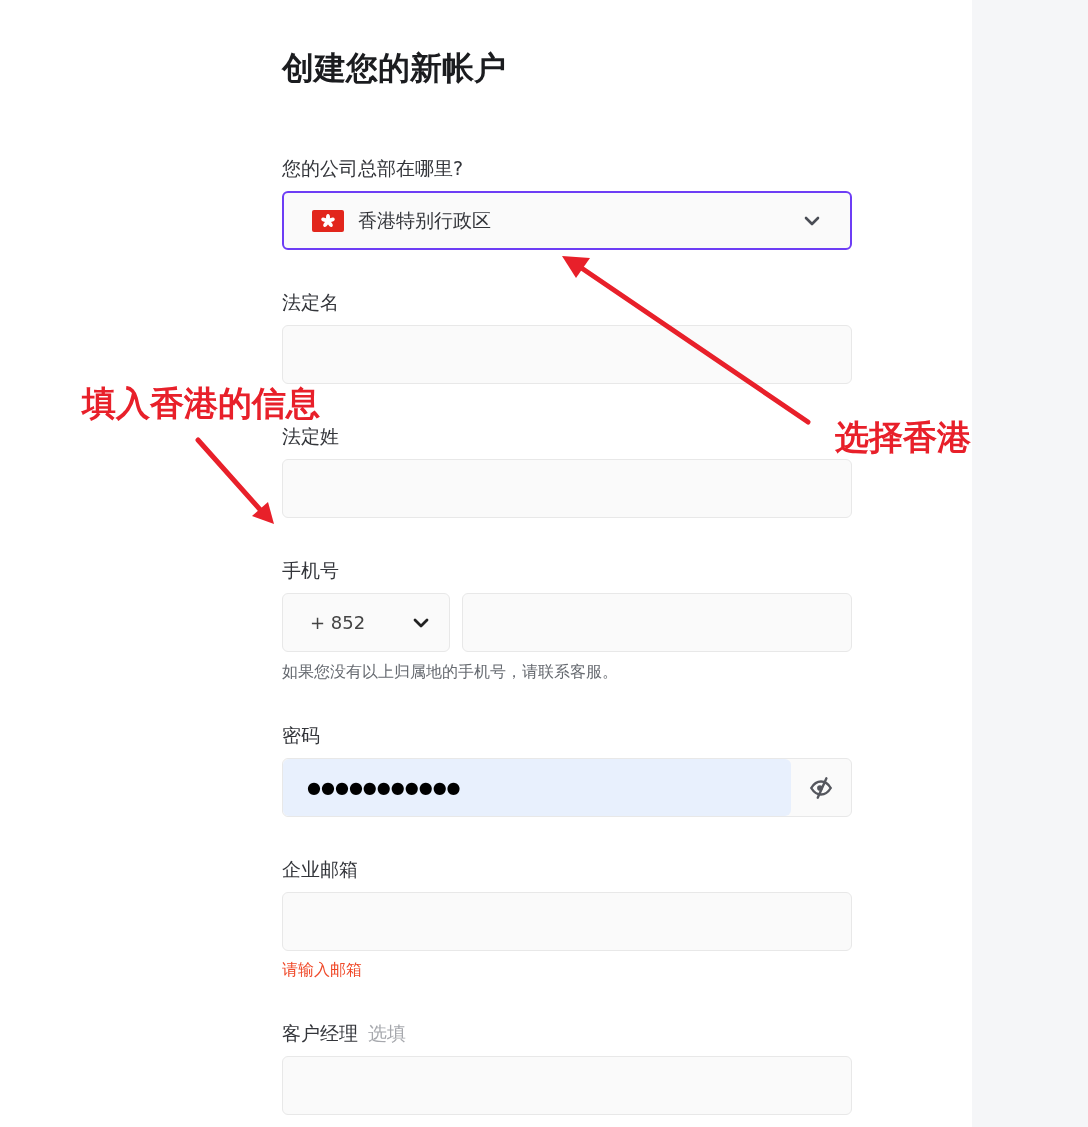  What do you see at coordinates (366, 622) in the screenshot?
I see `country-code-select: + 852` at bounding box center [366, 622].